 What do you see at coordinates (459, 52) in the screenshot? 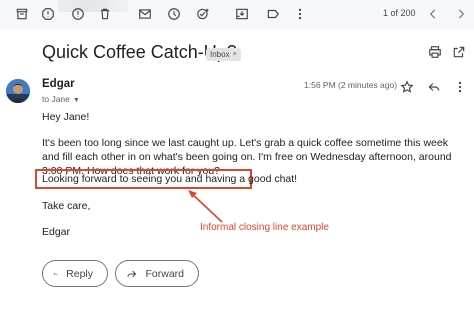
I see `open-in-new-window-icon` at bounding box center [459, 52].